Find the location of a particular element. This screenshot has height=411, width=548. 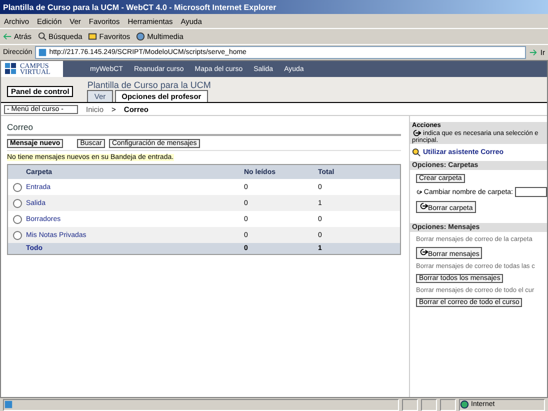

header-cell is located at coordinates (16, 172).